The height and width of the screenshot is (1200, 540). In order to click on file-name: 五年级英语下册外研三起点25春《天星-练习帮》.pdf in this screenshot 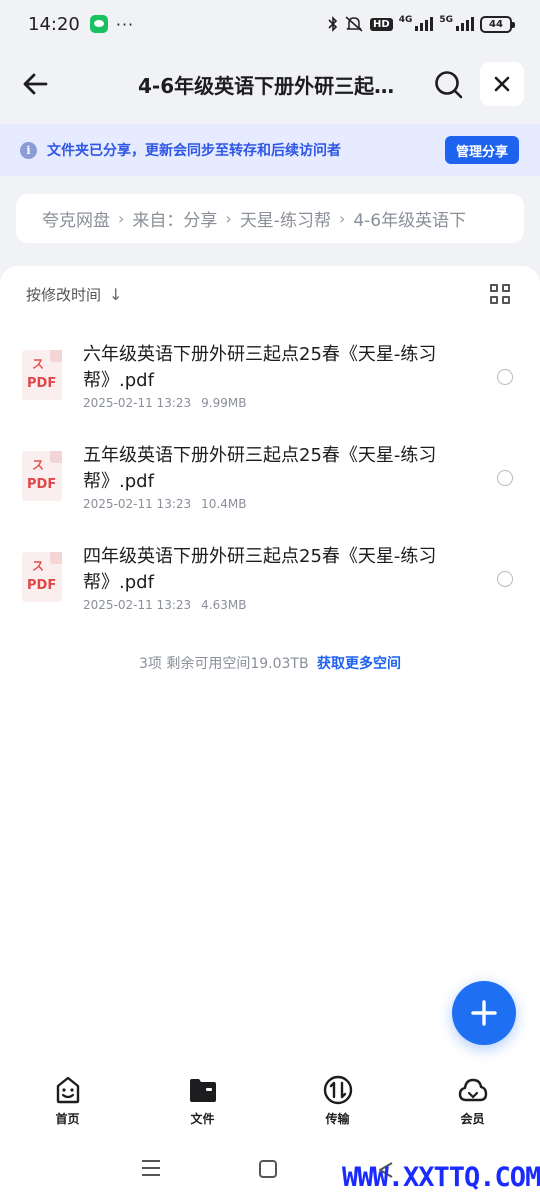, I will do `click(260, 468)`.